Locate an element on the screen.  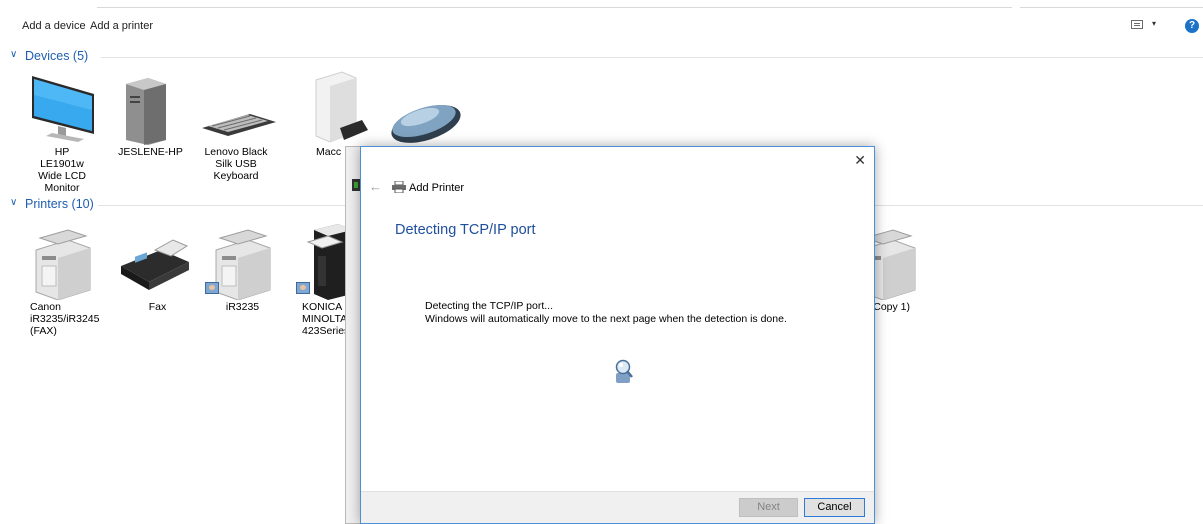
printers-group-title: Printers (10) is located at coordinates (59, 204).